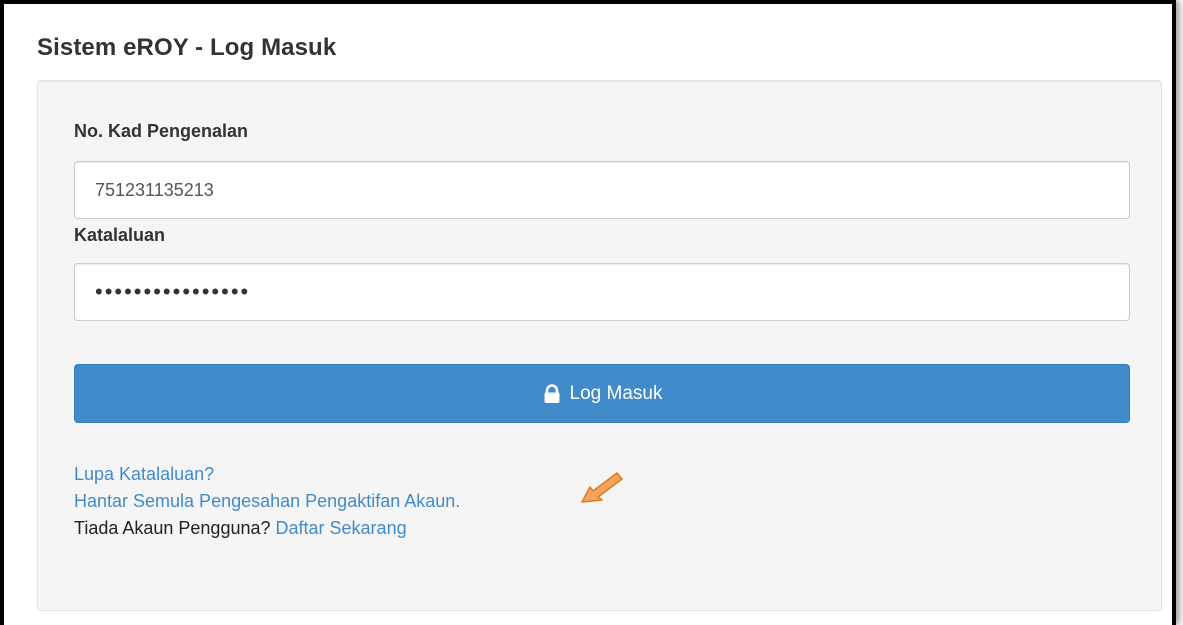 The image size is (1183, 625). What do you see at coordinates (267, 474) in the screenshot?
I see `forgot-password-link: Lupa Katalaluan?` at bounding box center [267, 474].